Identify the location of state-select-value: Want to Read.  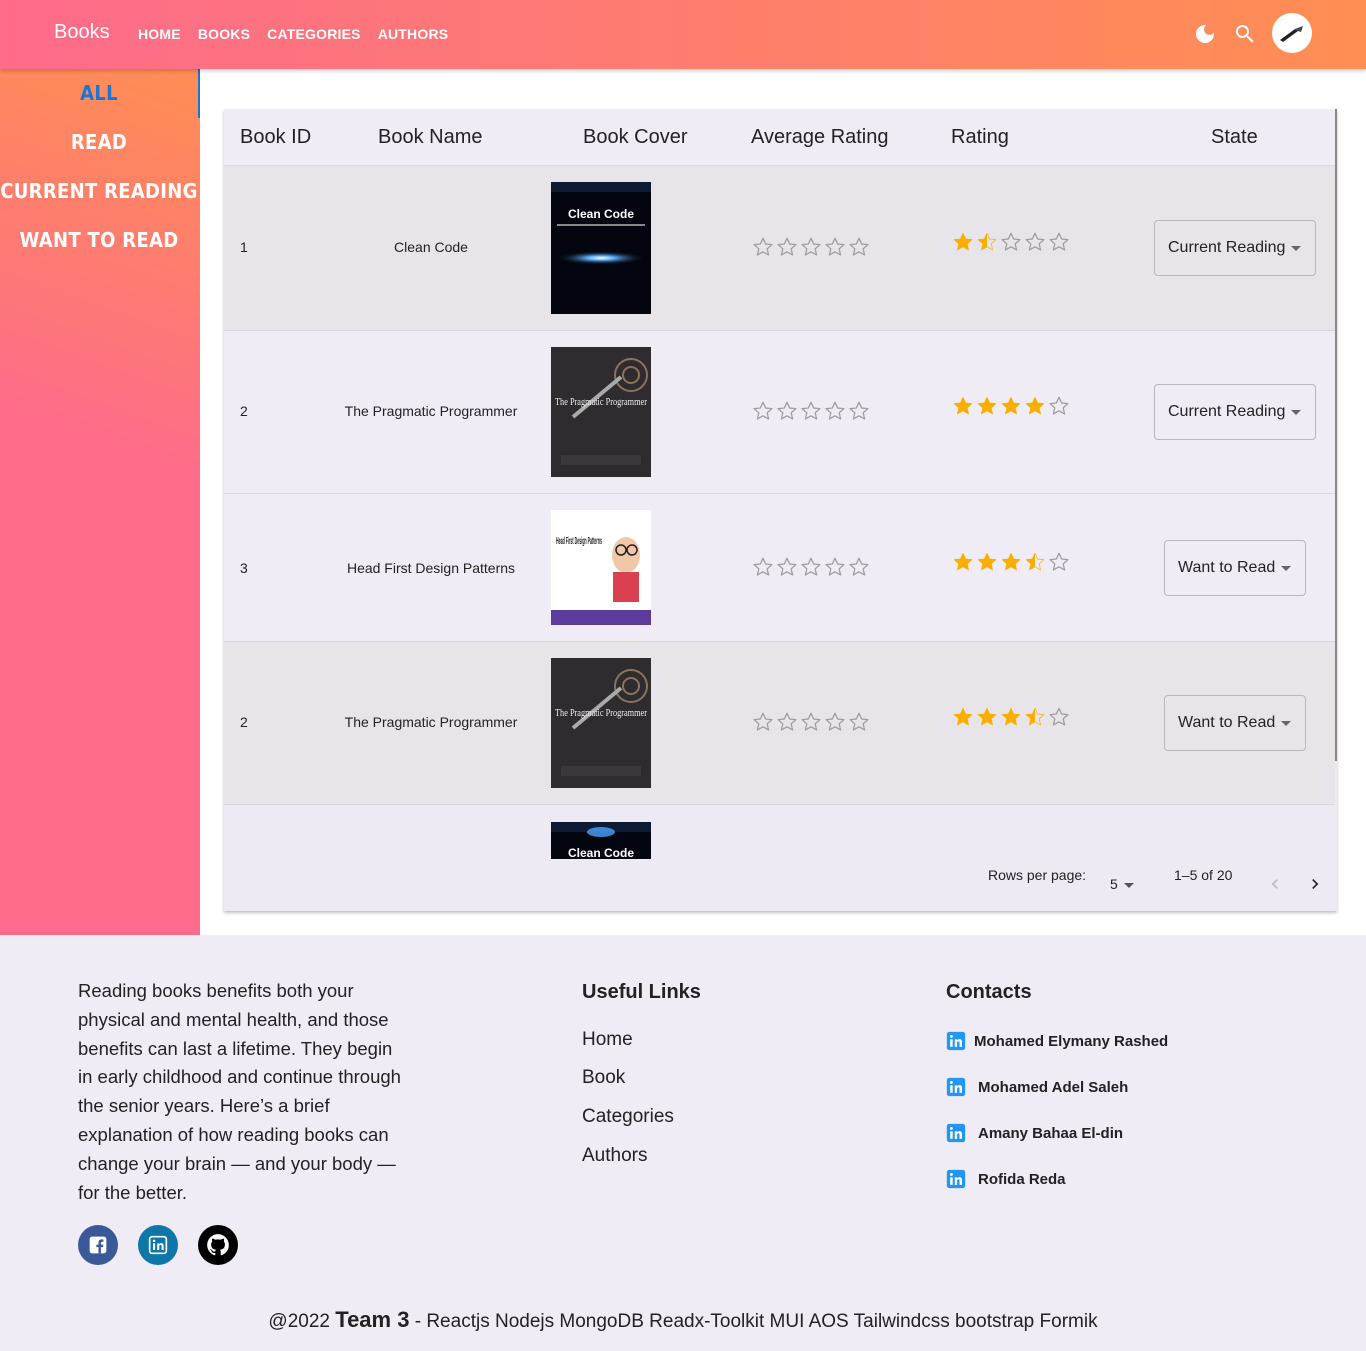
(1227, 722).